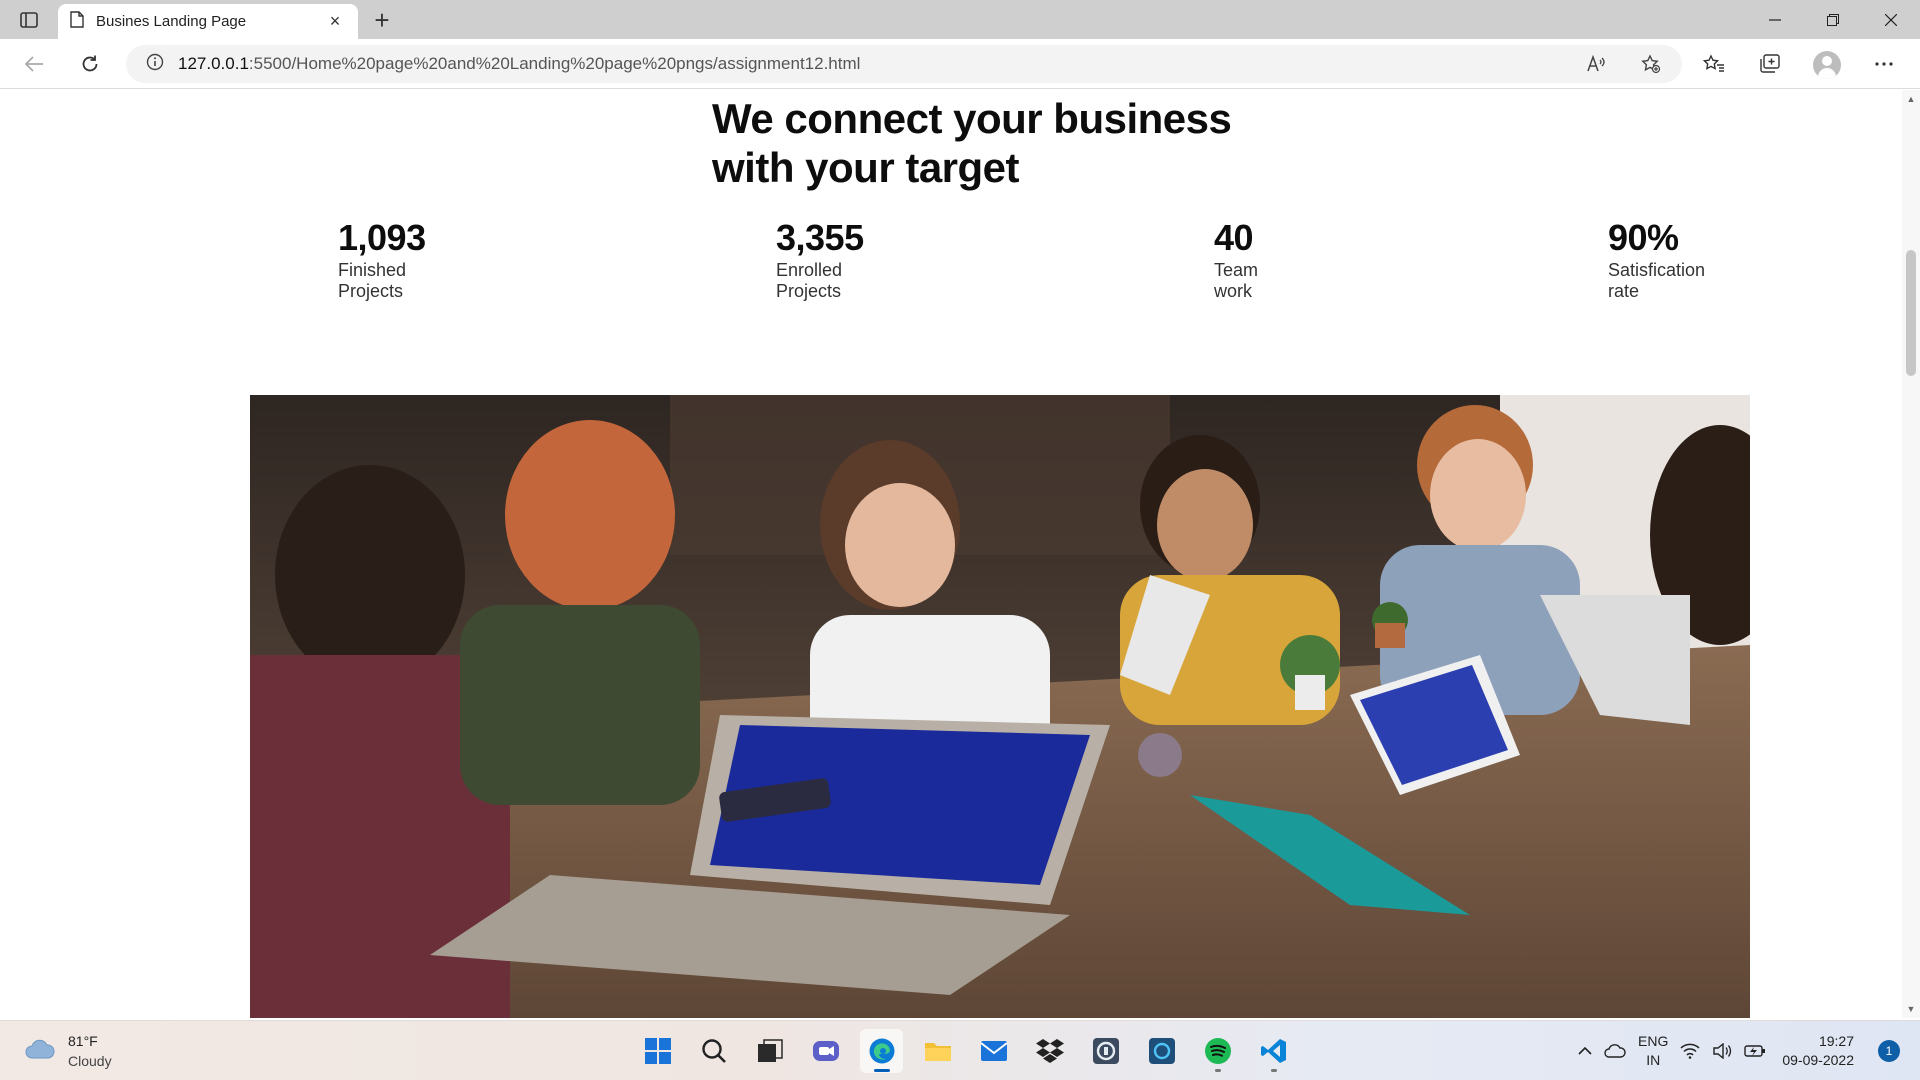 The width and height of the screenshot is (1920, 1080). Describe the element at coordinates (1234, 237) in the screenshot. I see `stat-value: 40` at that location.